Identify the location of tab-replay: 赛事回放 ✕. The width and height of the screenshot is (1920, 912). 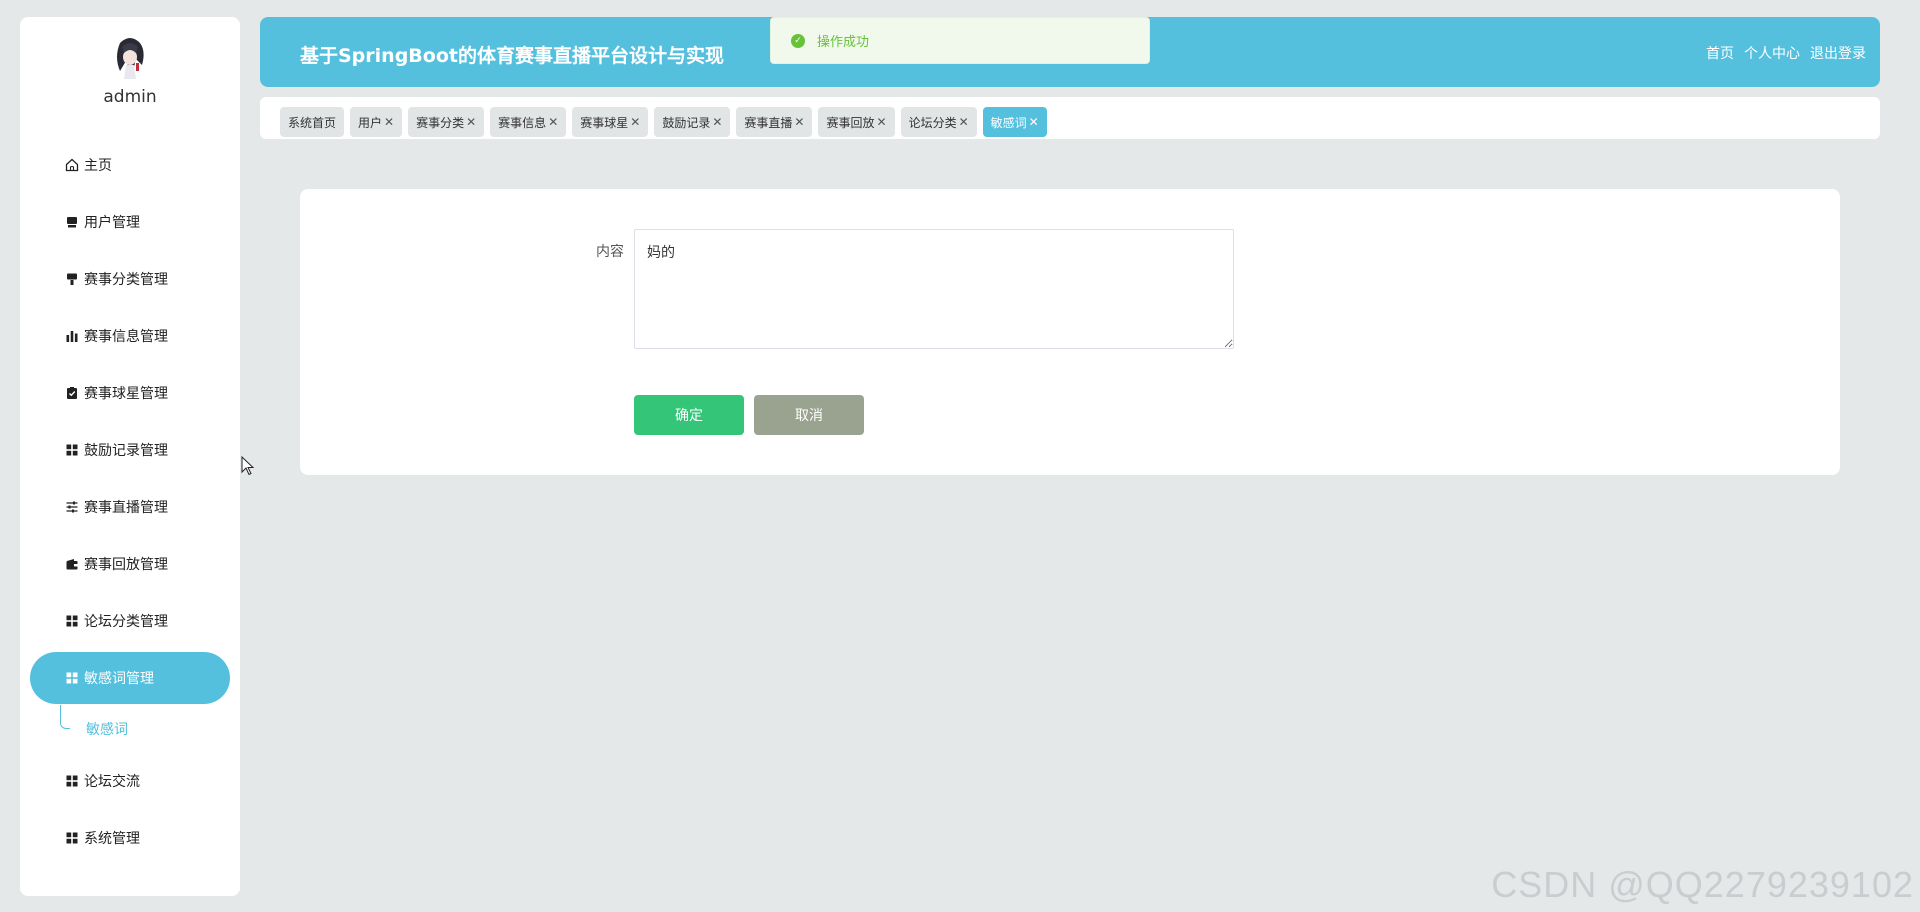
(856, 122).